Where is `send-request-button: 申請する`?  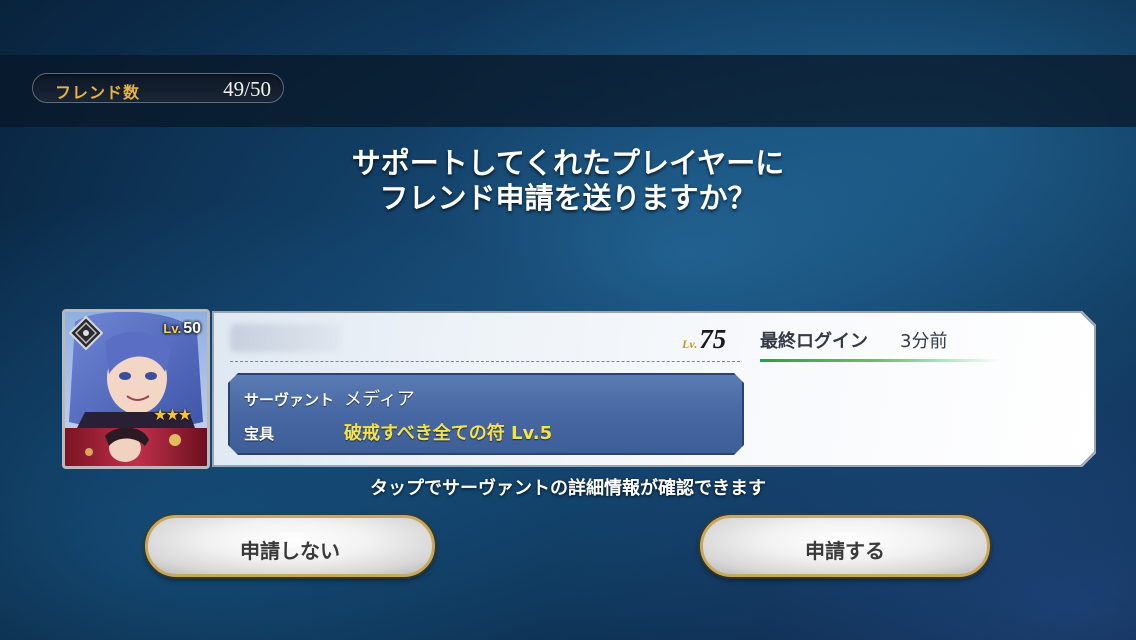
send-request-button: 申請する is located at coordinates (845, 546).